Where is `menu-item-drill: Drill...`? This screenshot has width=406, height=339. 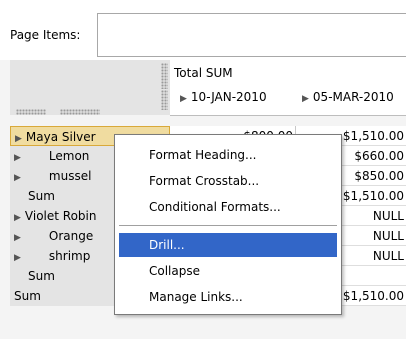
menu-item-drill: Drill... is located at coordinates (228, 245).